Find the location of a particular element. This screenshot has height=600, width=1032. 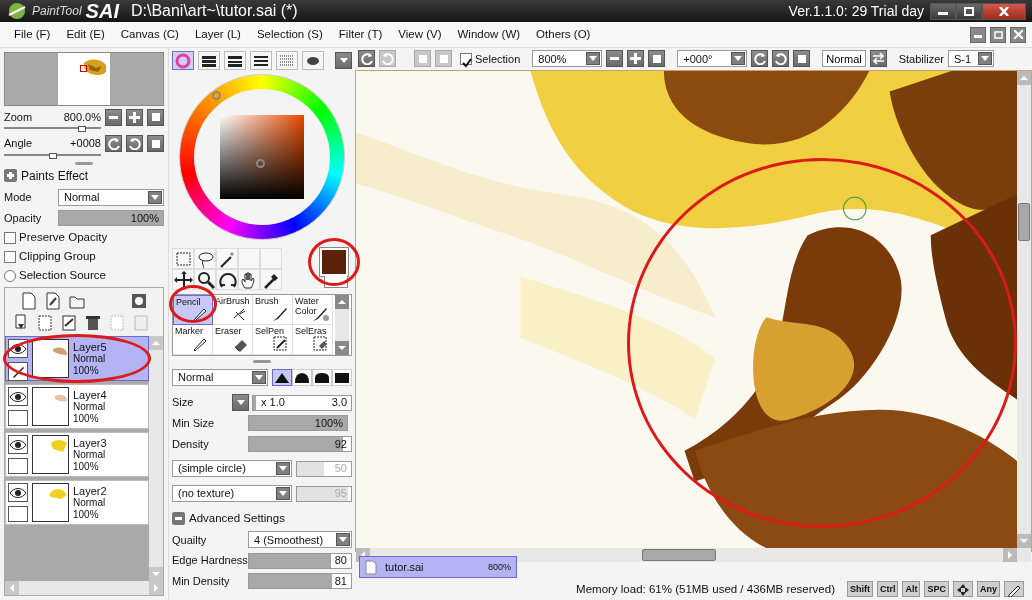

tool-button is located at coordinates (183, 279).